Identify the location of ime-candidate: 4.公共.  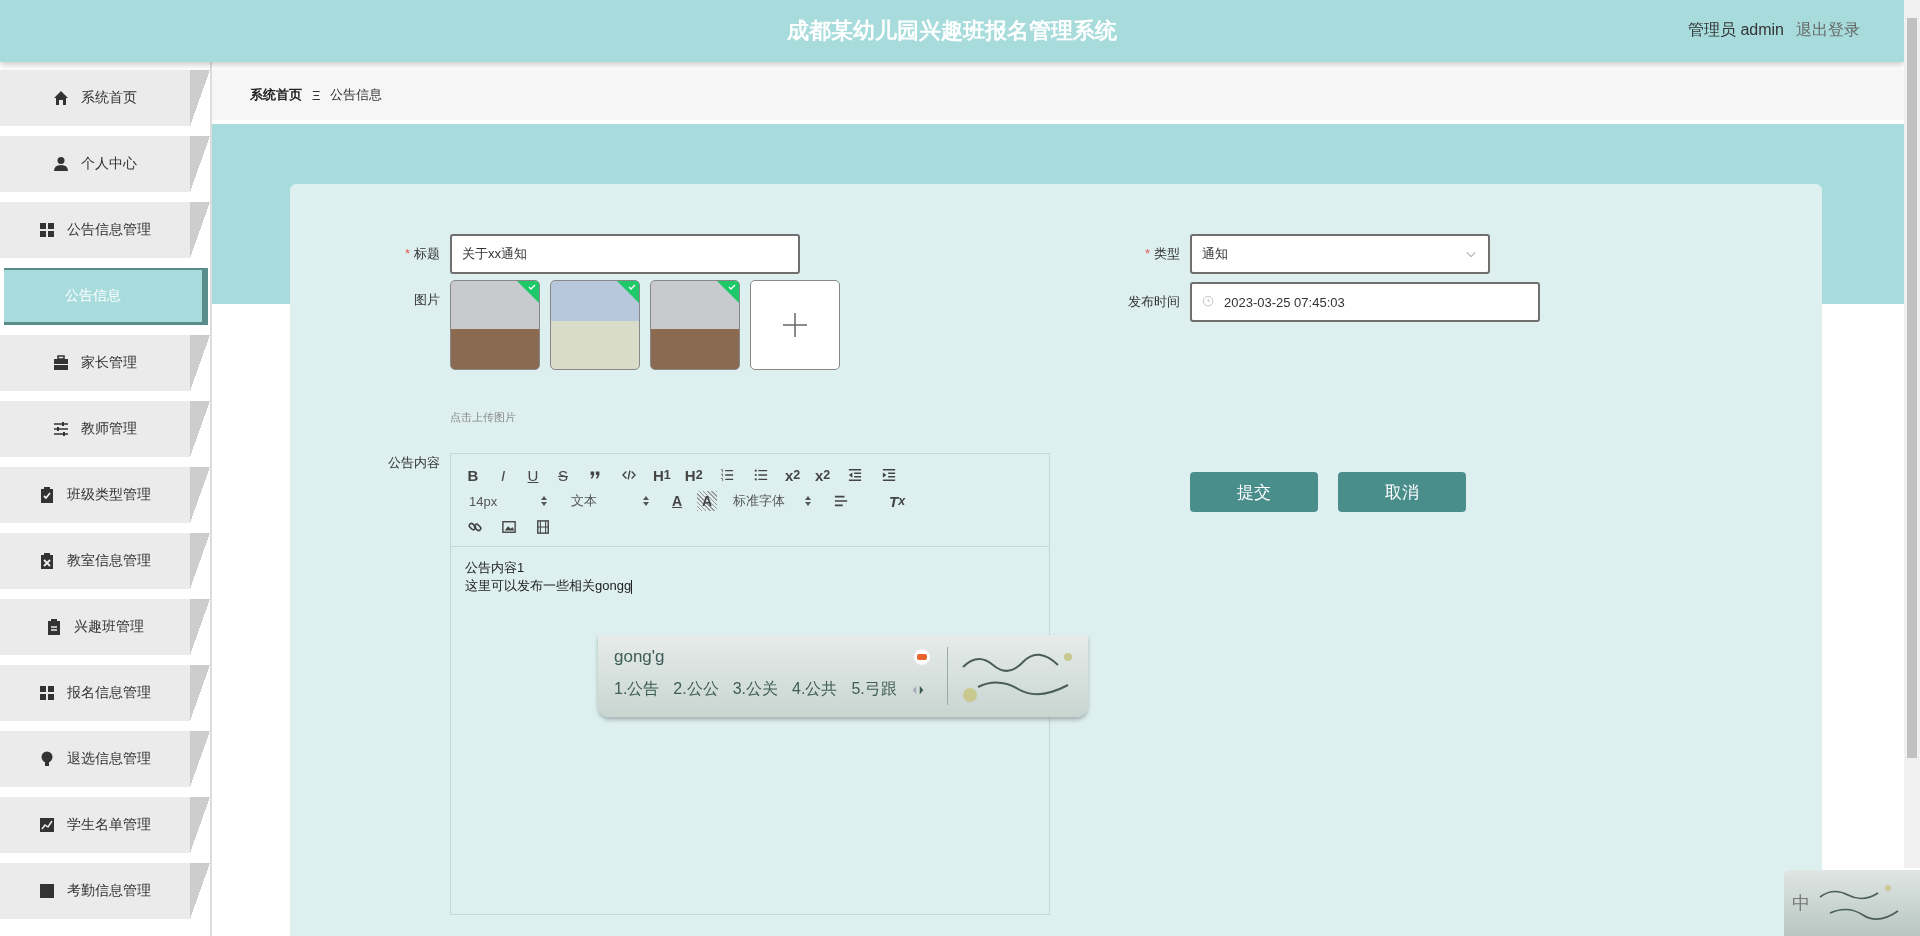
(815, 689).